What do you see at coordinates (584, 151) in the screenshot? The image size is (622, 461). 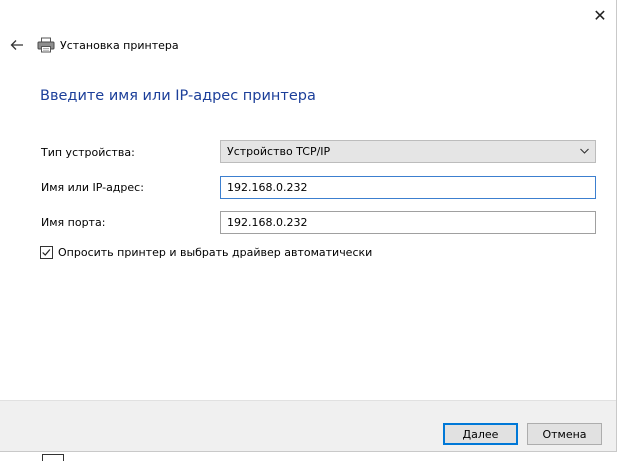 I see `chevron-down-icon` at bounding box center [584, 151].